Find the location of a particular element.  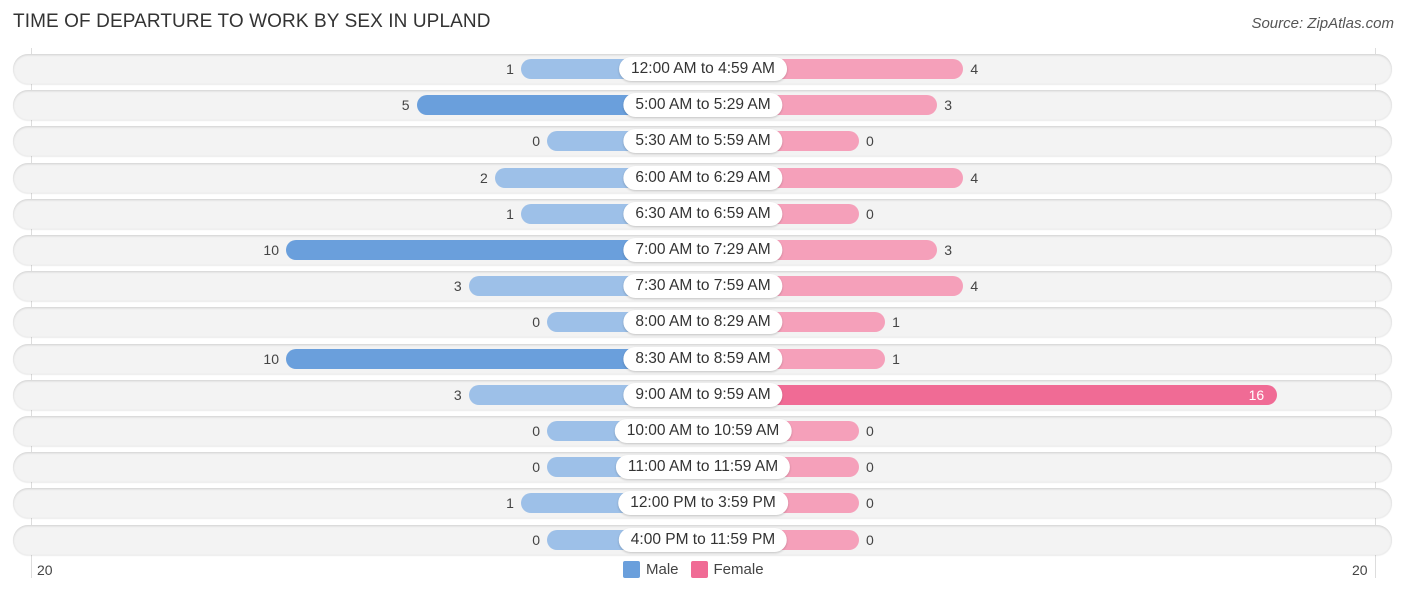

legend-swatch-female is located at coordinates (699, 569).